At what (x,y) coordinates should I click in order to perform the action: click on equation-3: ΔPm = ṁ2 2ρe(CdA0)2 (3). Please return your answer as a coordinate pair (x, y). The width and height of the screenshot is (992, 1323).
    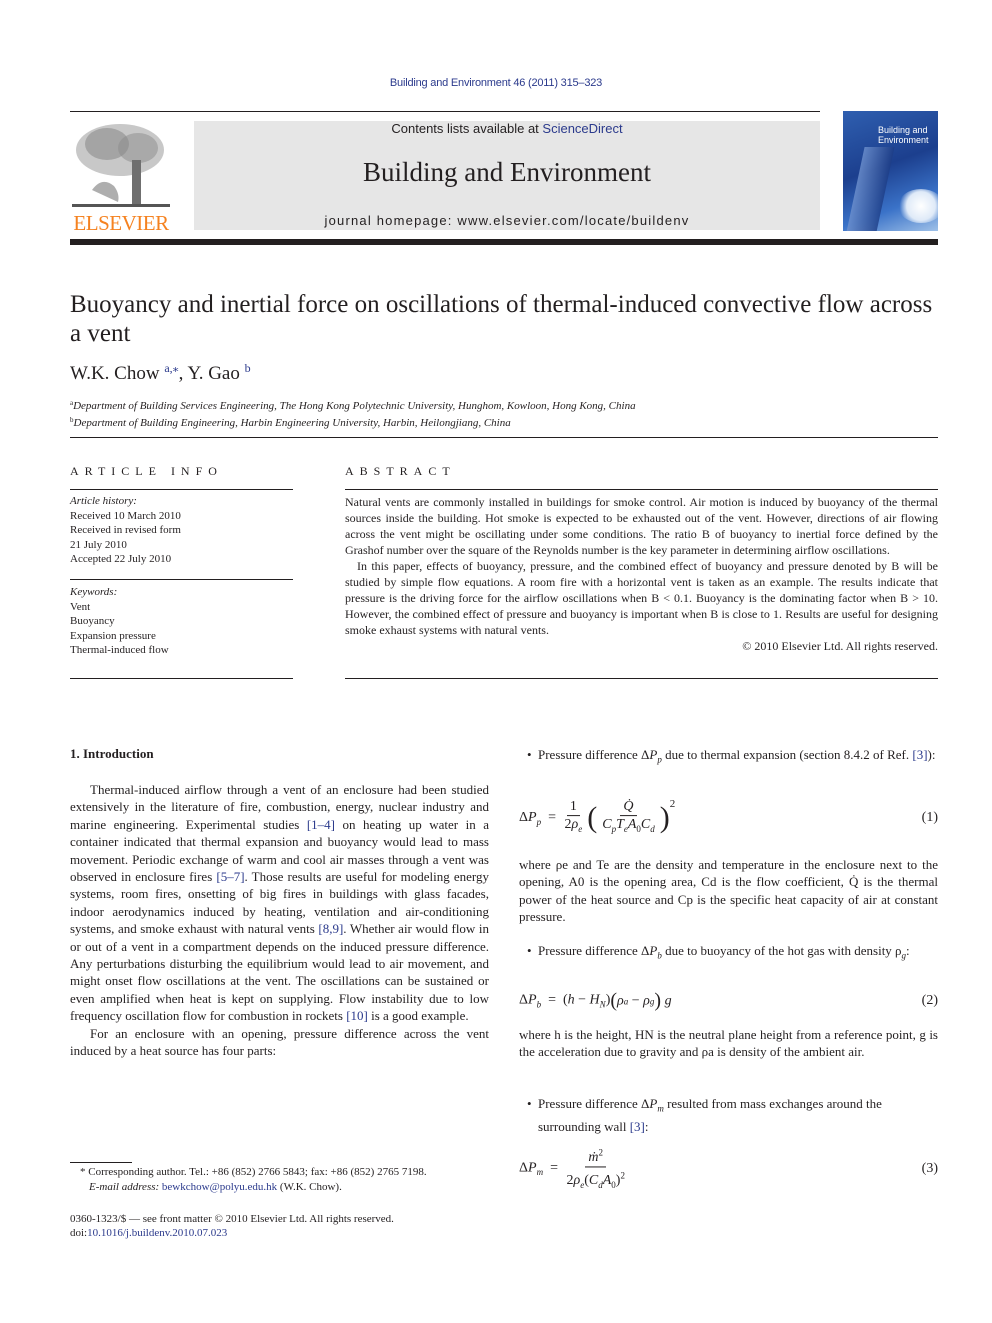
    Looking at the image, I should click on (728, 1169).